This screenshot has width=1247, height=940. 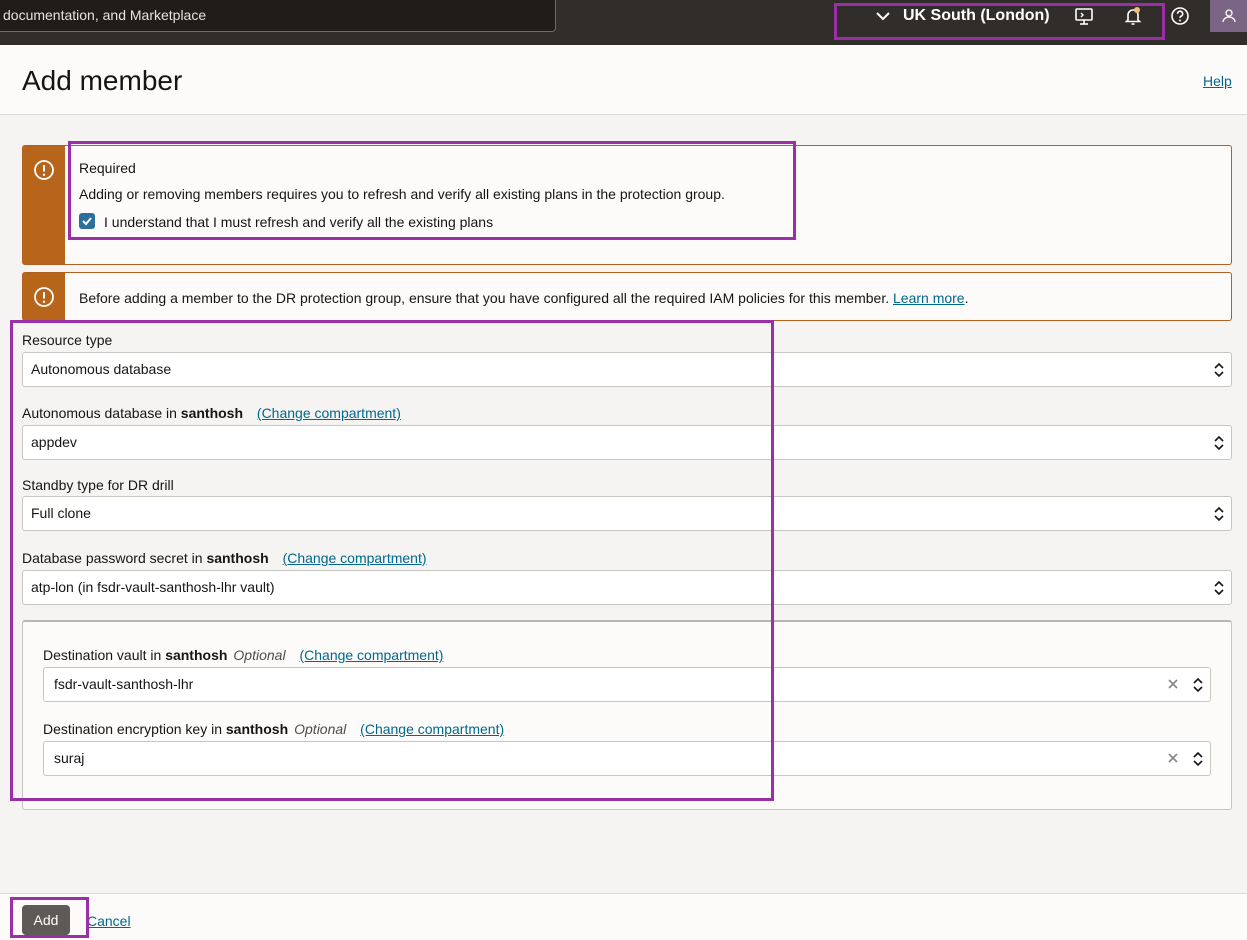 What do you see at coordinates (124, 684) in the screenshot?
I see `dest-vault-value: fsdr-vault-santhosh-lhr` at bounding box center [124, 684].